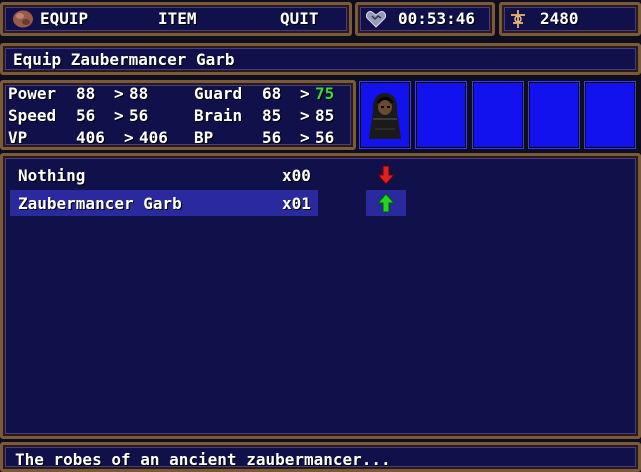 The height and width of the screenshot is (472, 641). Describe the element at coordinates (52, 175) in the screenshot. I see `item-name: Nothing` at that location.